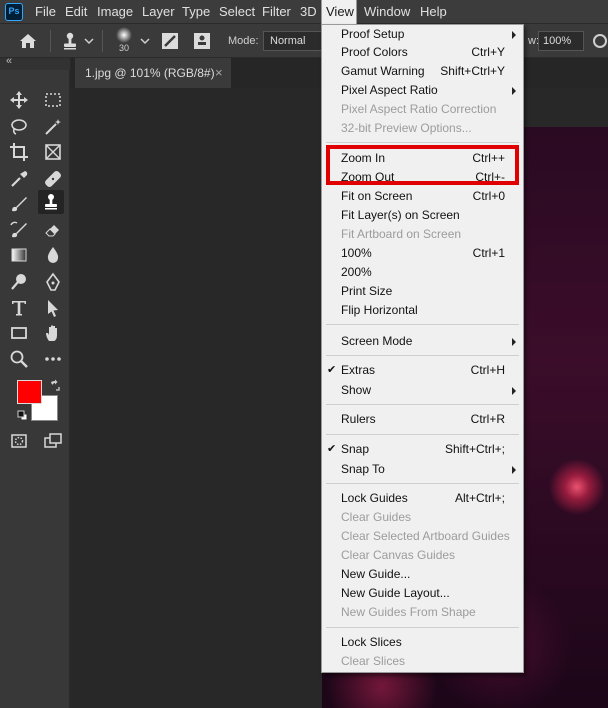 This screenshot has height=708, width=608. Describe the element at coordinates (19, 255) in the screenshot. I see `gradient-tool-icon` at that location.